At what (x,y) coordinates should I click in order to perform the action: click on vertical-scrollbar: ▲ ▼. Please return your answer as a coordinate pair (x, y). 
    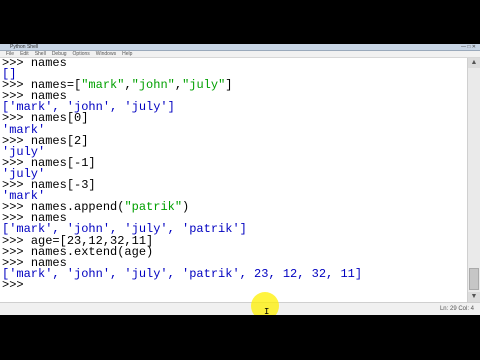
    Looking at the image, I should click on (473, 180).